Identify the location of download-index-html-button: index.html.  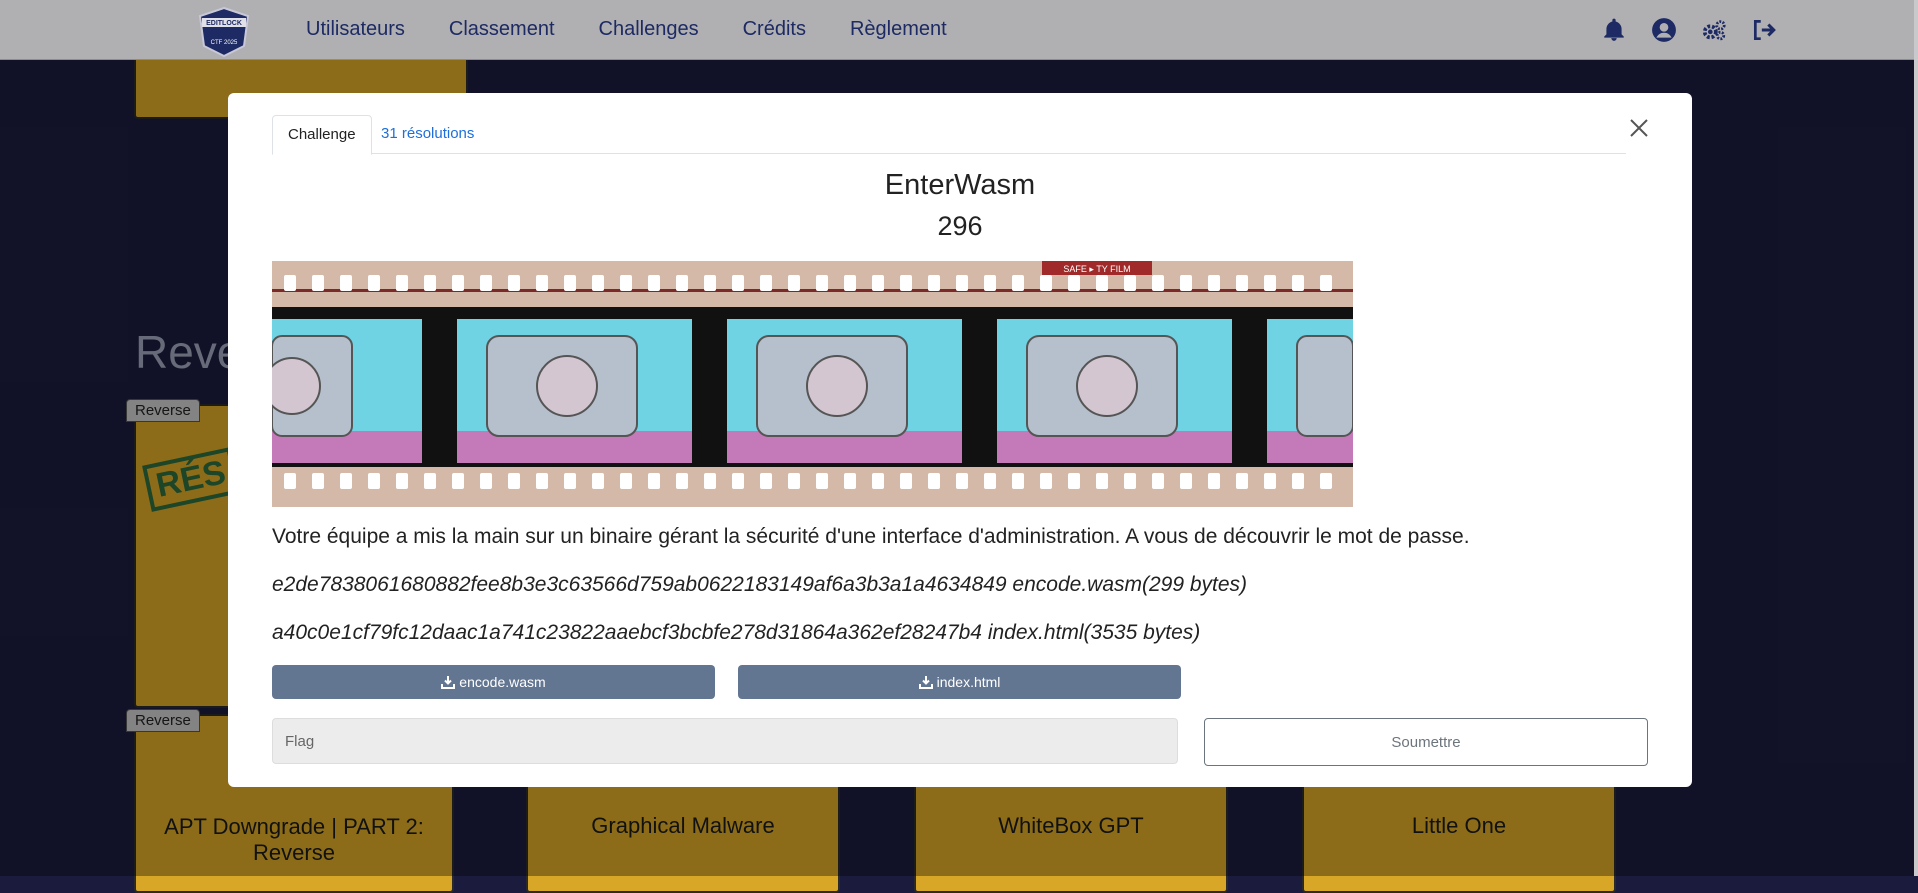
(959, 682).